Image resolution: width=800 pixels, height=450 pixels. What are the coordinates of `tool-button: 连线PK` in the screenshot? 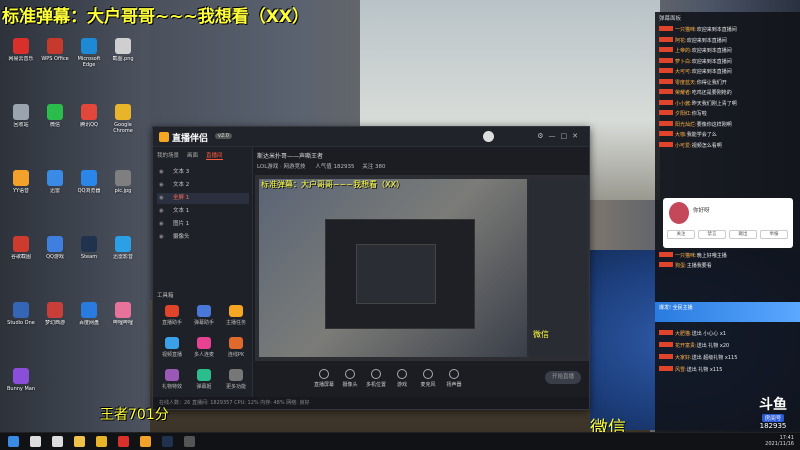 It's located at (236, 347).